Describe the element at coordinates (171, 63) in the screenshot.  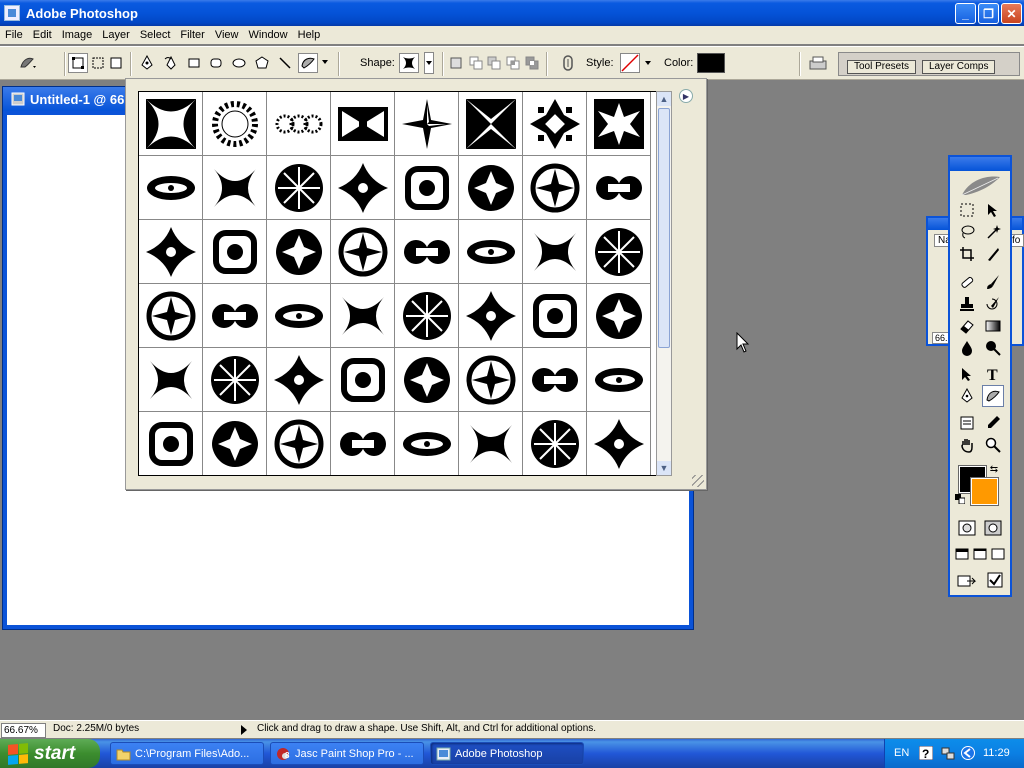
I see `freeform-pen-icon` at that location.